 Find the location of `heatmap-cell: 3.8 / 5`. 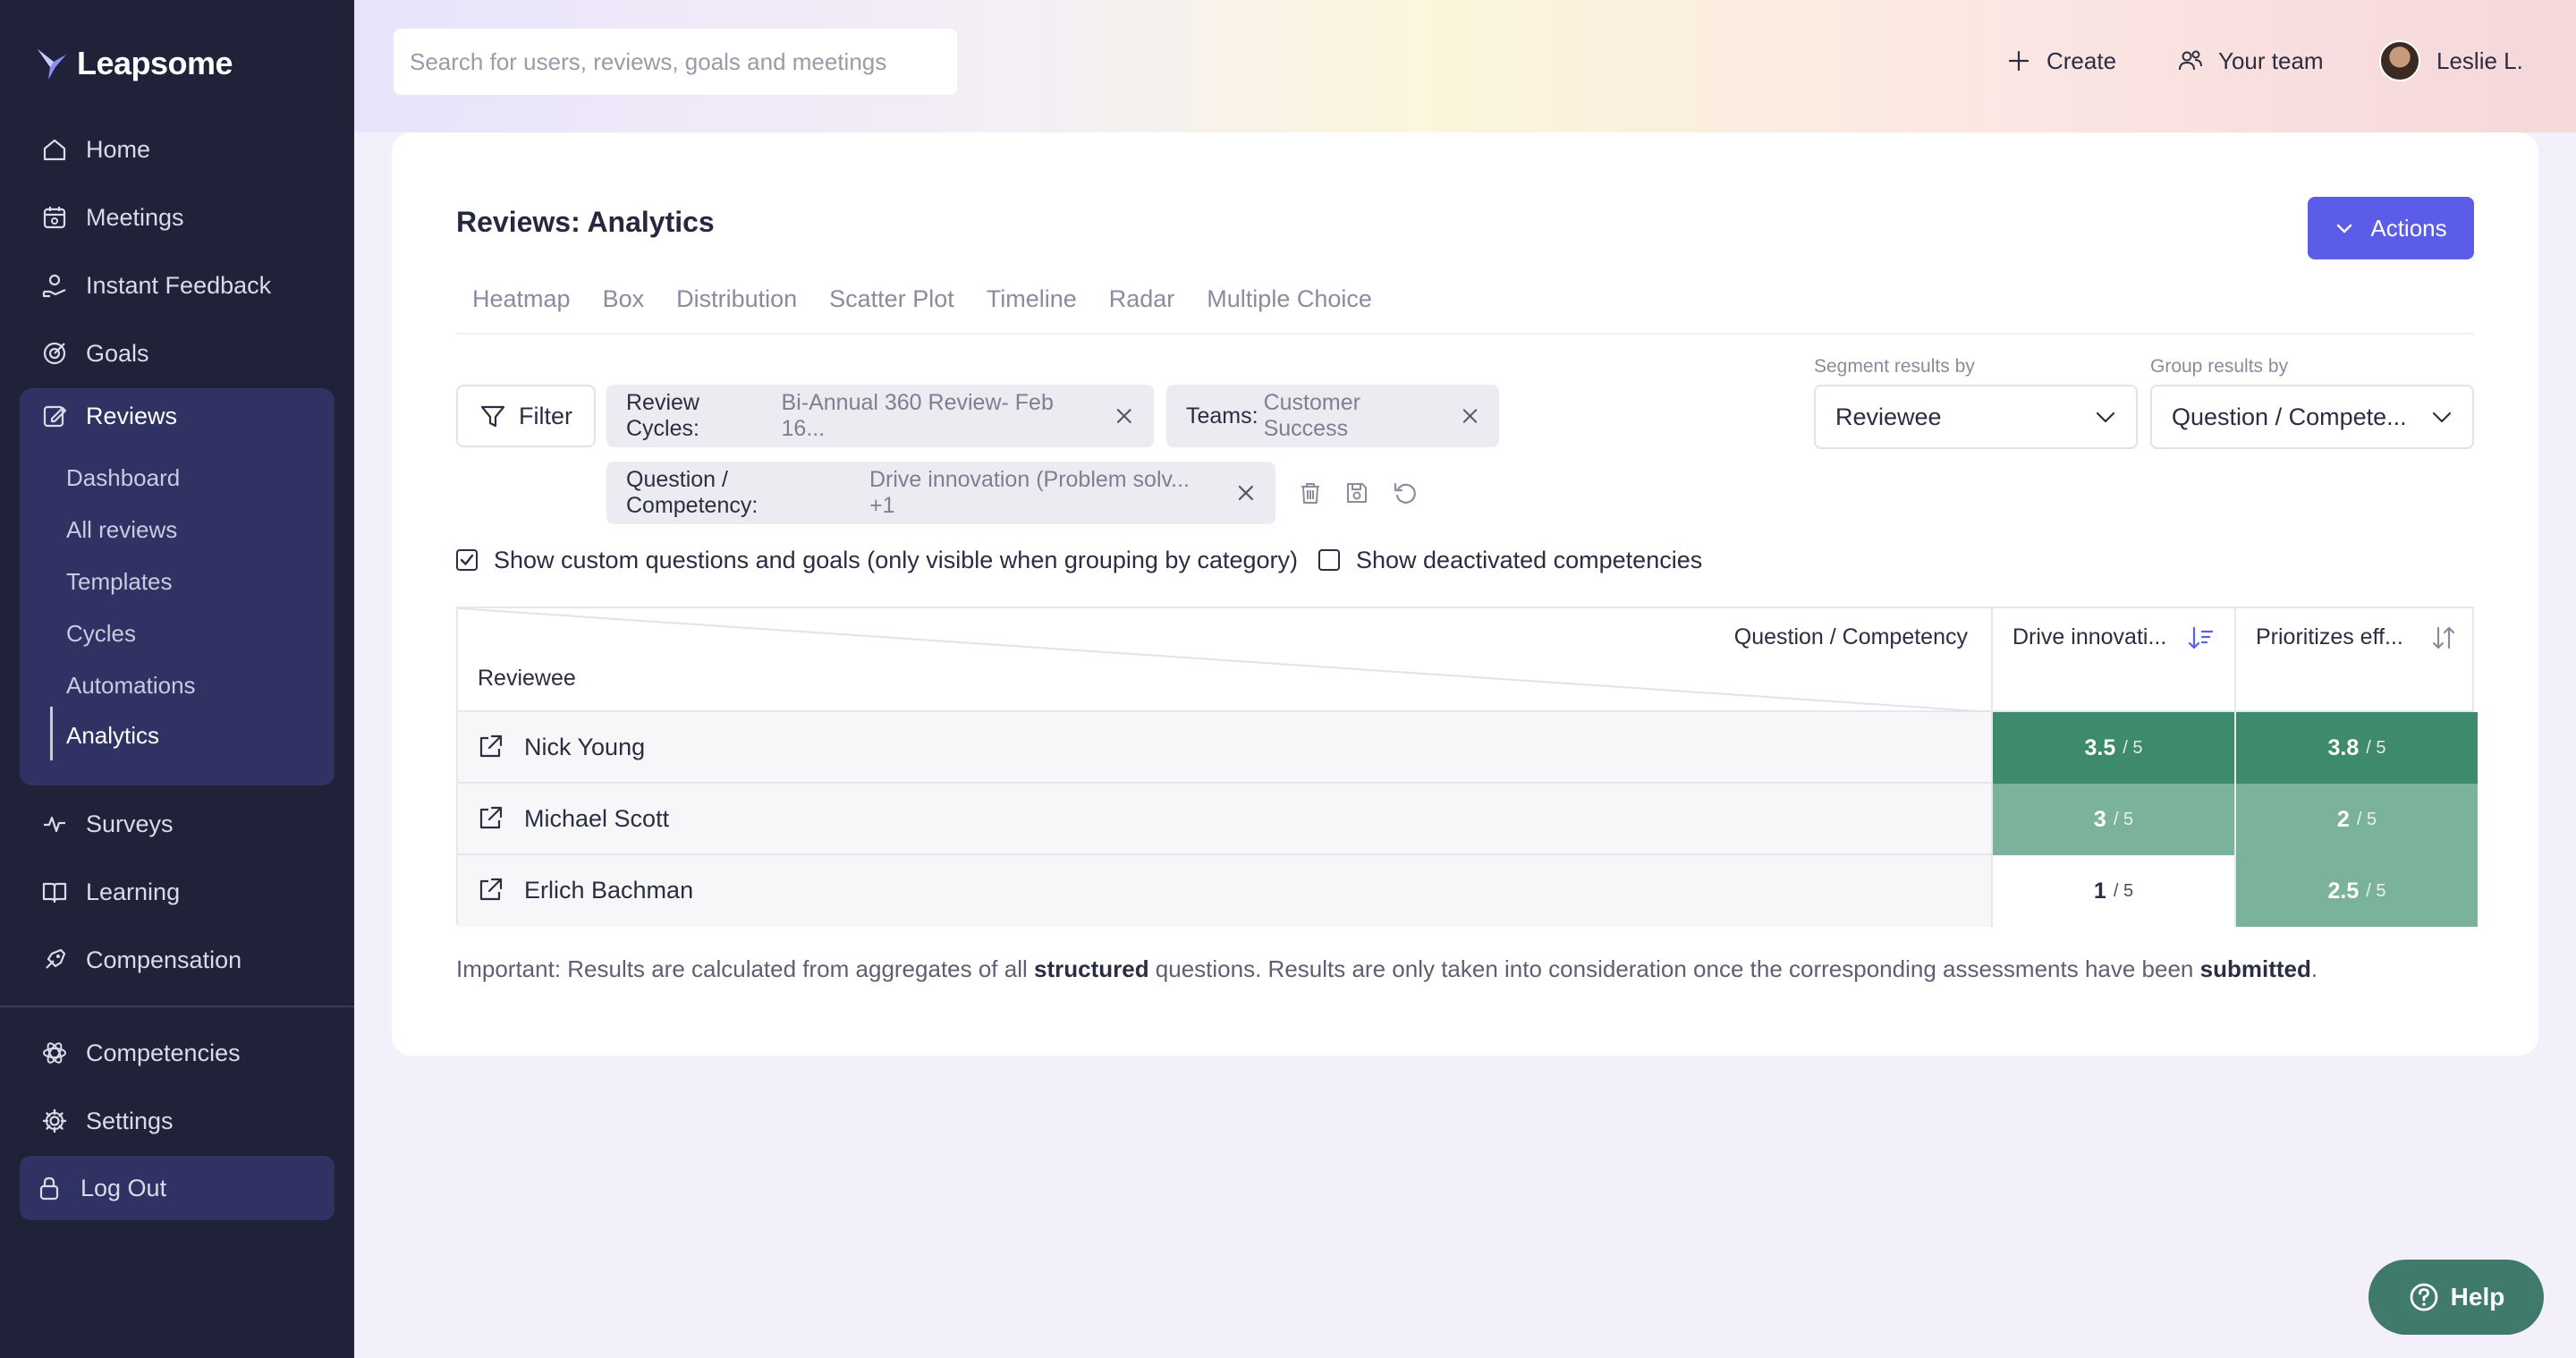

heatmap-cell: 3.8 / 5 is located at coordinates (2356, 748).